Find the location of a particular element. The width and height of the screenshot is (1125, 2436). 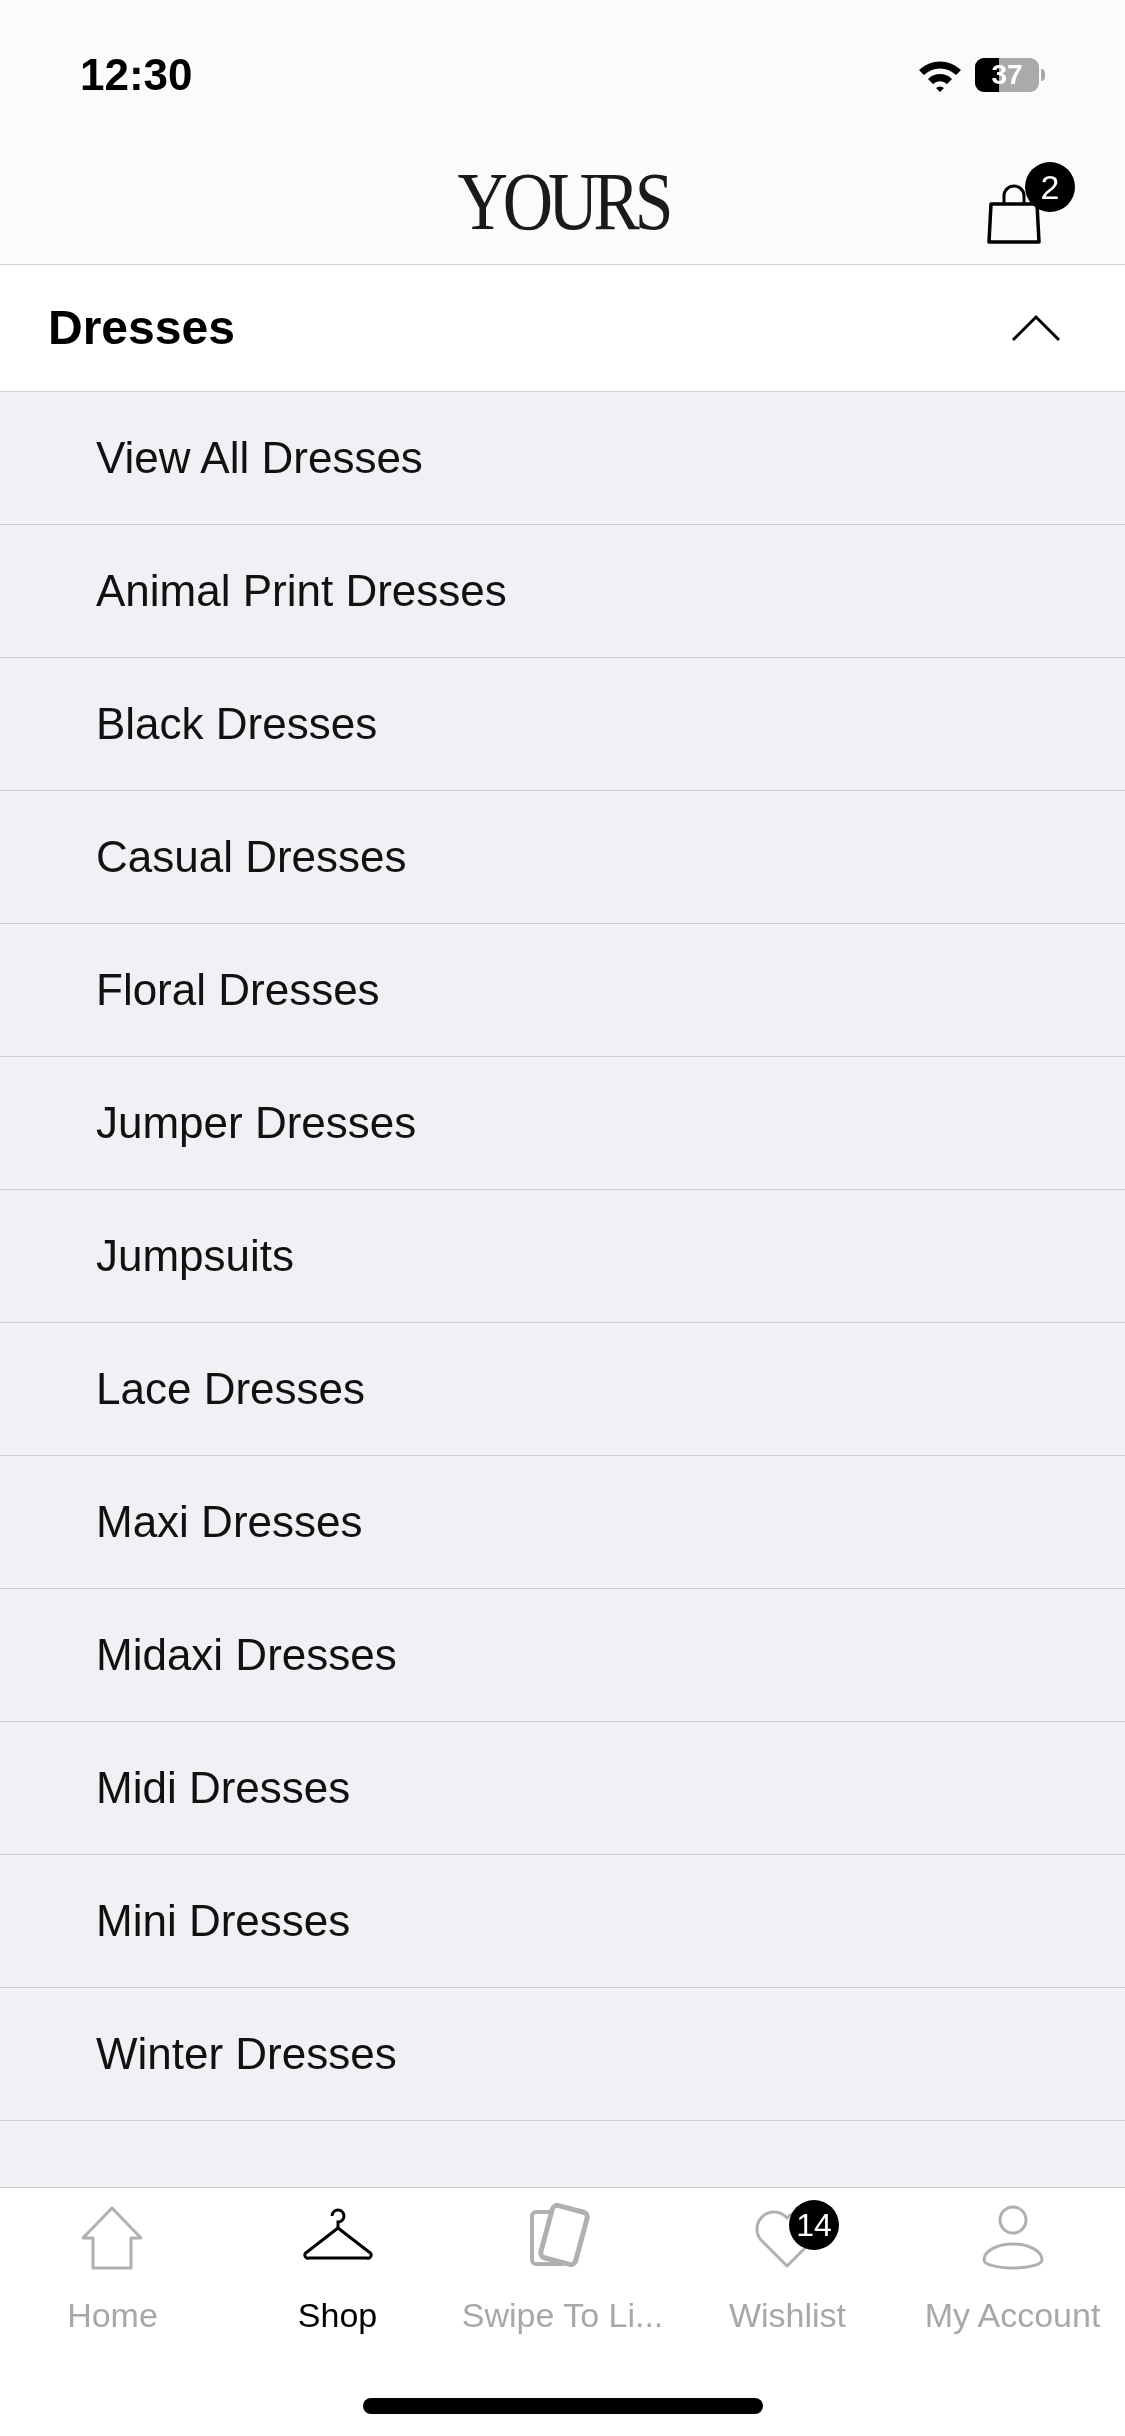

section-header: Dresses is located at coordinates (562, 328).